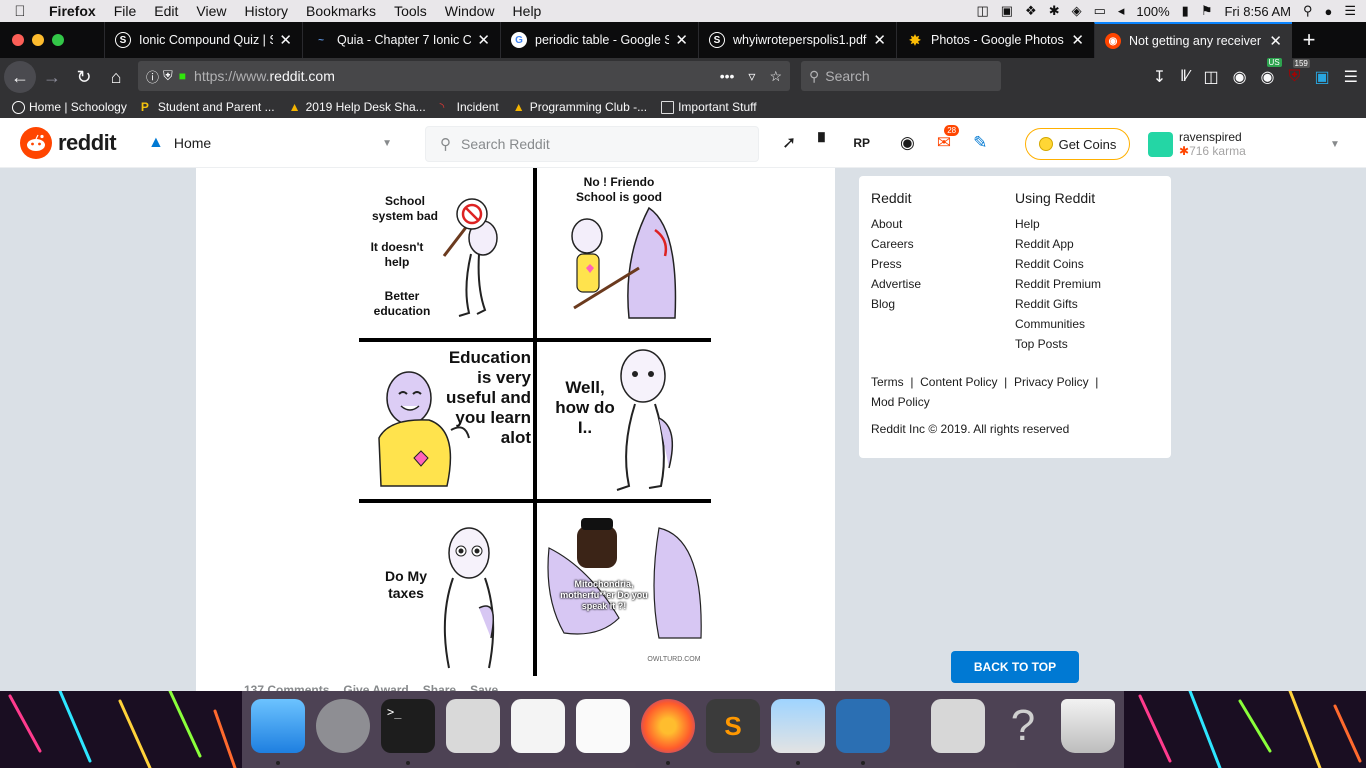  What do you see at coordinates (203, 40) in the screenshot?
I see `tab-ionic-quiz: S Ionic Compound Quiz | Sc ✕` at bounding box center [203, 40].